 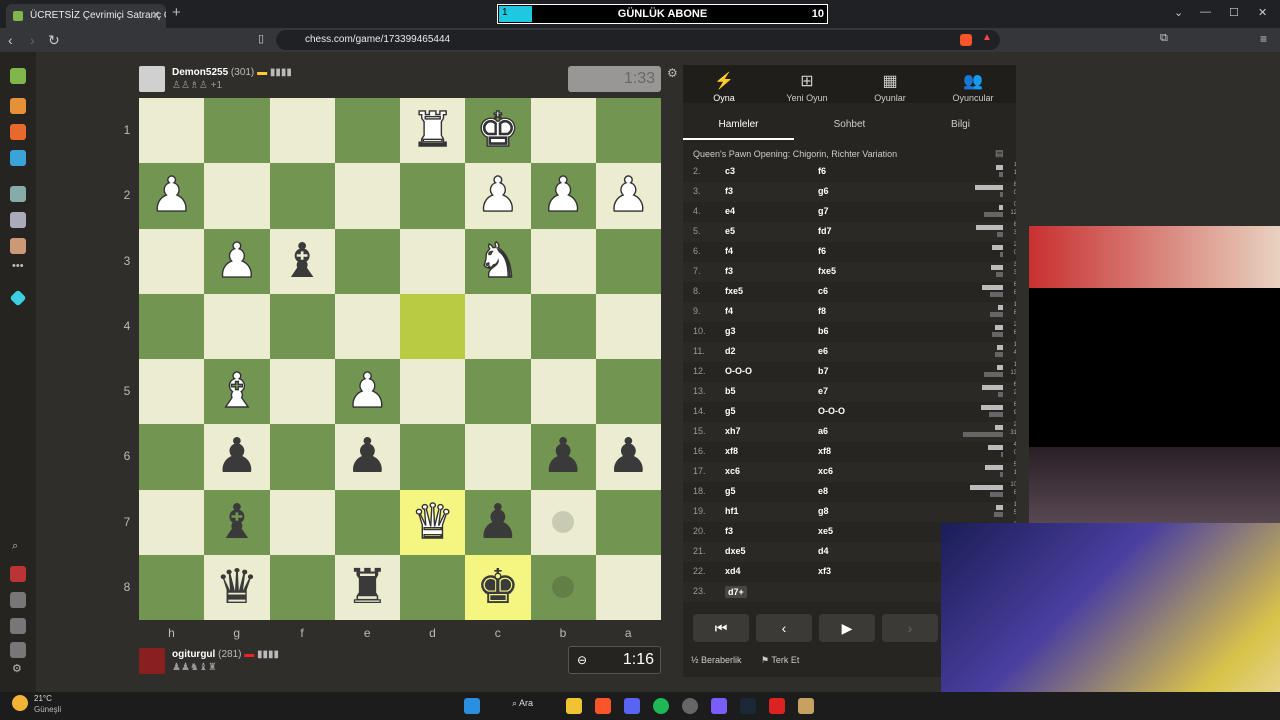 What do you see at coordinates (497, 587) in the screenshot?
I see `black-king-piece: ♚` at bounding box center [497, 587].